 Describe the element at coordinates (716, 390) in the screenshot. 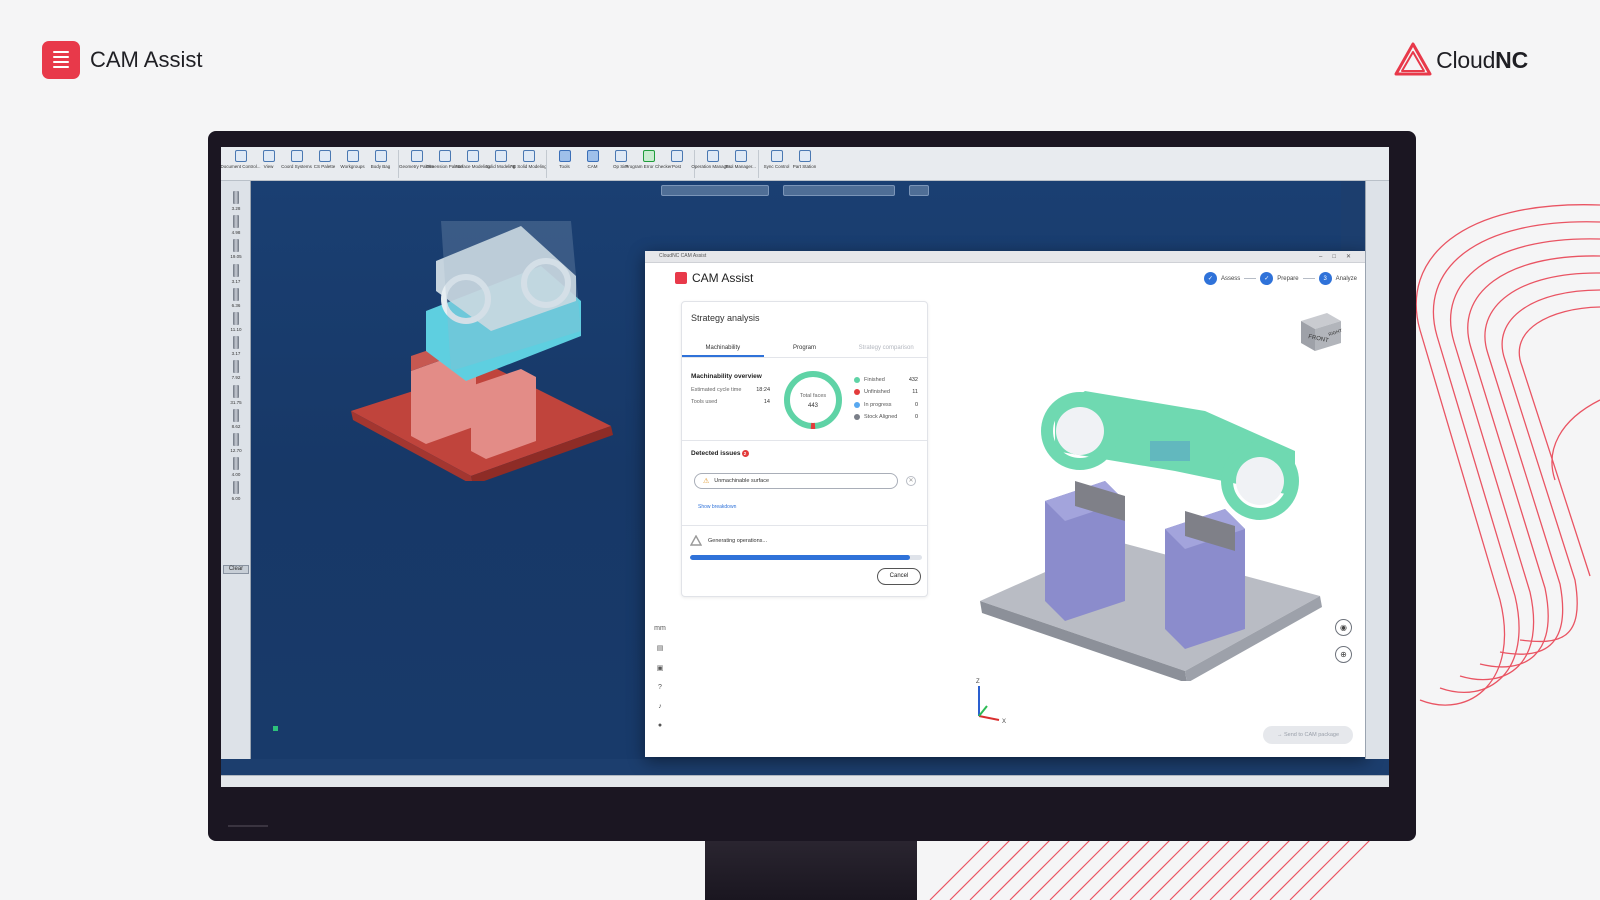

I see `cycle-time-label: Estimated cycle time` at that location.